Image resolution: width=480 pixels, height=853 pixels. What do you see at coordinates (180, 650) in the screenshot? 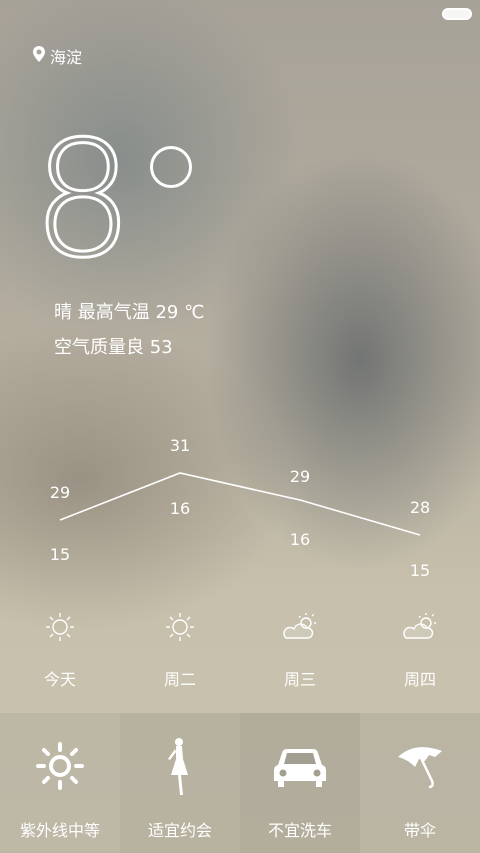
I see `forecast-day: 周二` at bounding box center [180, 650].